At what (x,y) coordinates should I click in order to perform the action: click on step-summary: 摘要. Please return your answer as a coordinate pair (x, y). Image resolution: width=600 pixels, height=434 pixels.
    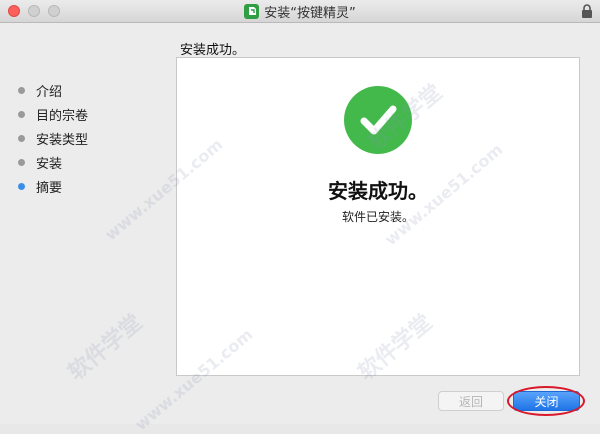
    Looking at the image, I should click on (53, 186).